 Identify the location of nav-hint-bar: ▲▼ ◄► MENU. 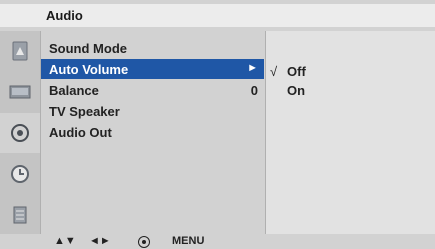
(217, 242).